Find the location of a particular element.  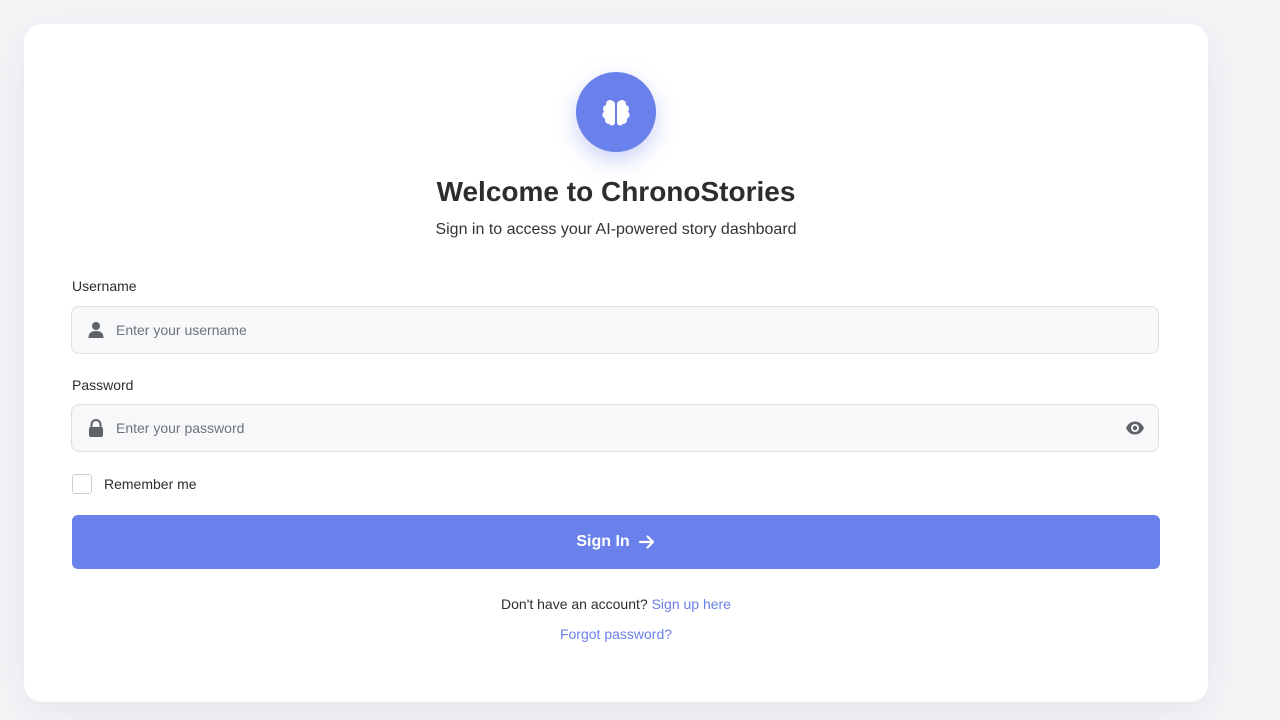

username-field is located at coordinates (615, 330).